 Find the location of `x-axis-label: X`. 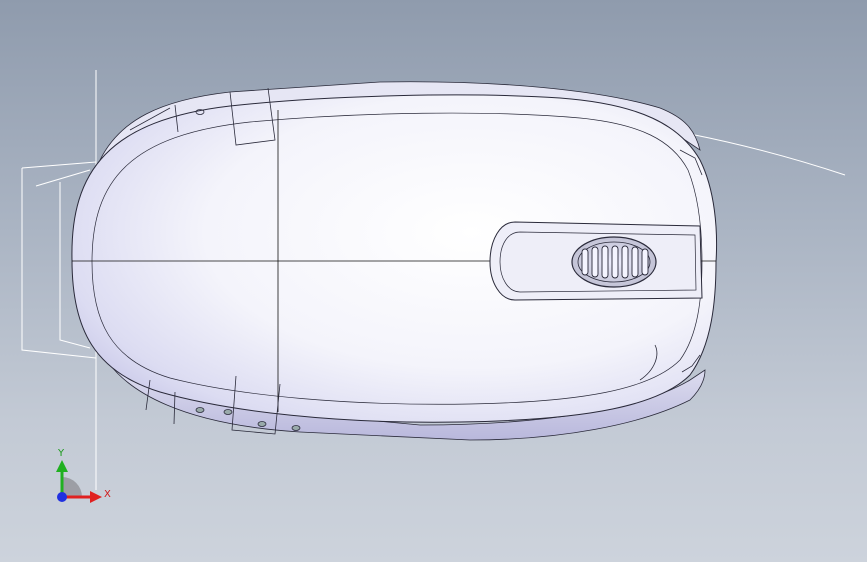

x-axis-label: X is located at coordinates (107, 494).